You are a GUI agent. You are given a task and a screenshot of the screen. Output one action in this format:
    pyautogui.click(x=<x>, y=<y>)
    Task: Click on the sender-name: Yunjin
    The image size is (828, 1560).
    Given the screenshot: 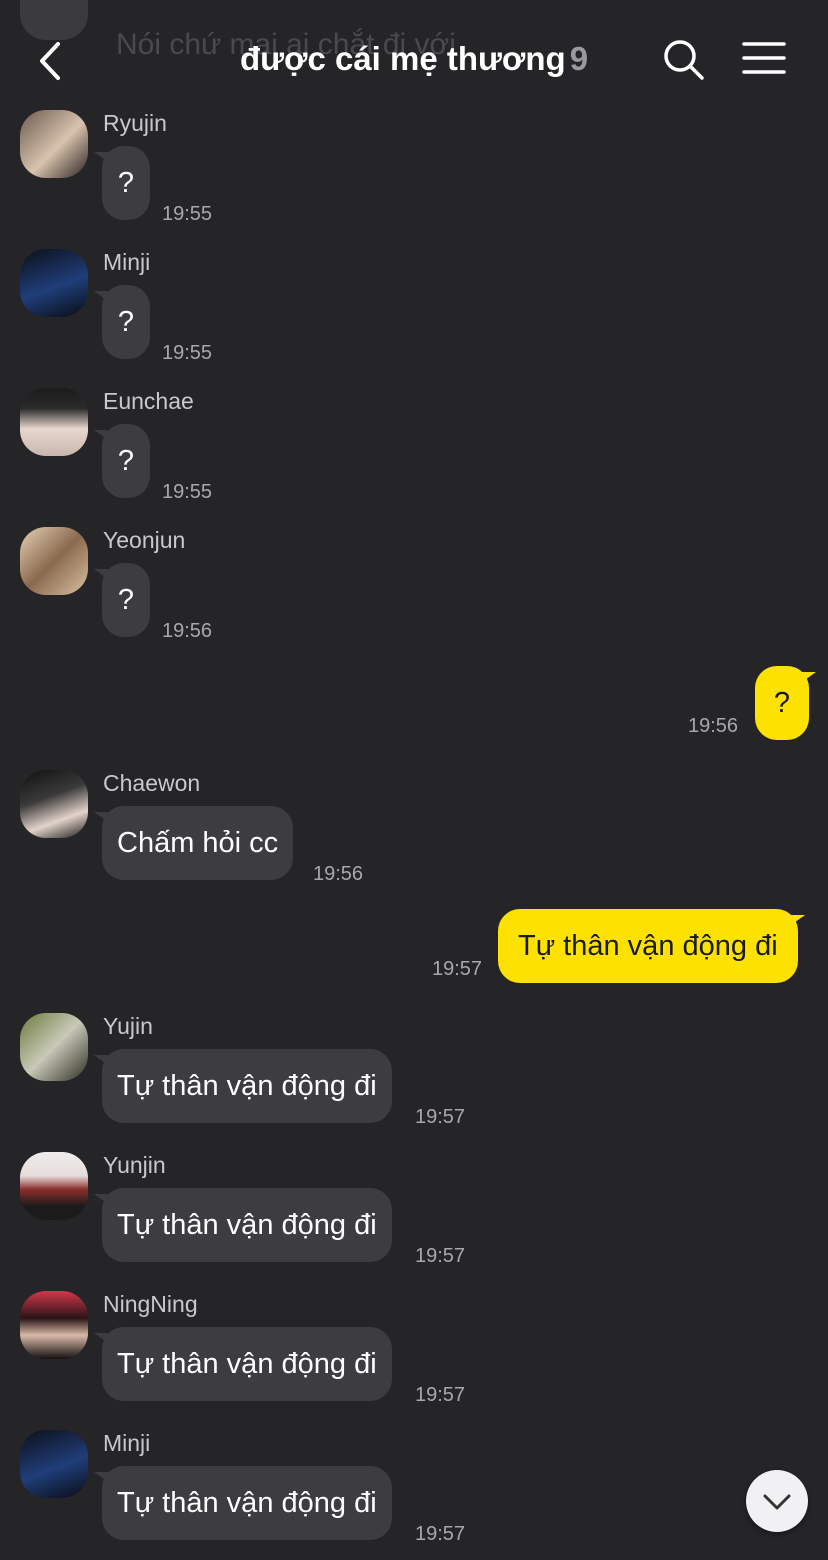 What is the action you would take?
    pyautogui.click(x=134, y=1165)
    